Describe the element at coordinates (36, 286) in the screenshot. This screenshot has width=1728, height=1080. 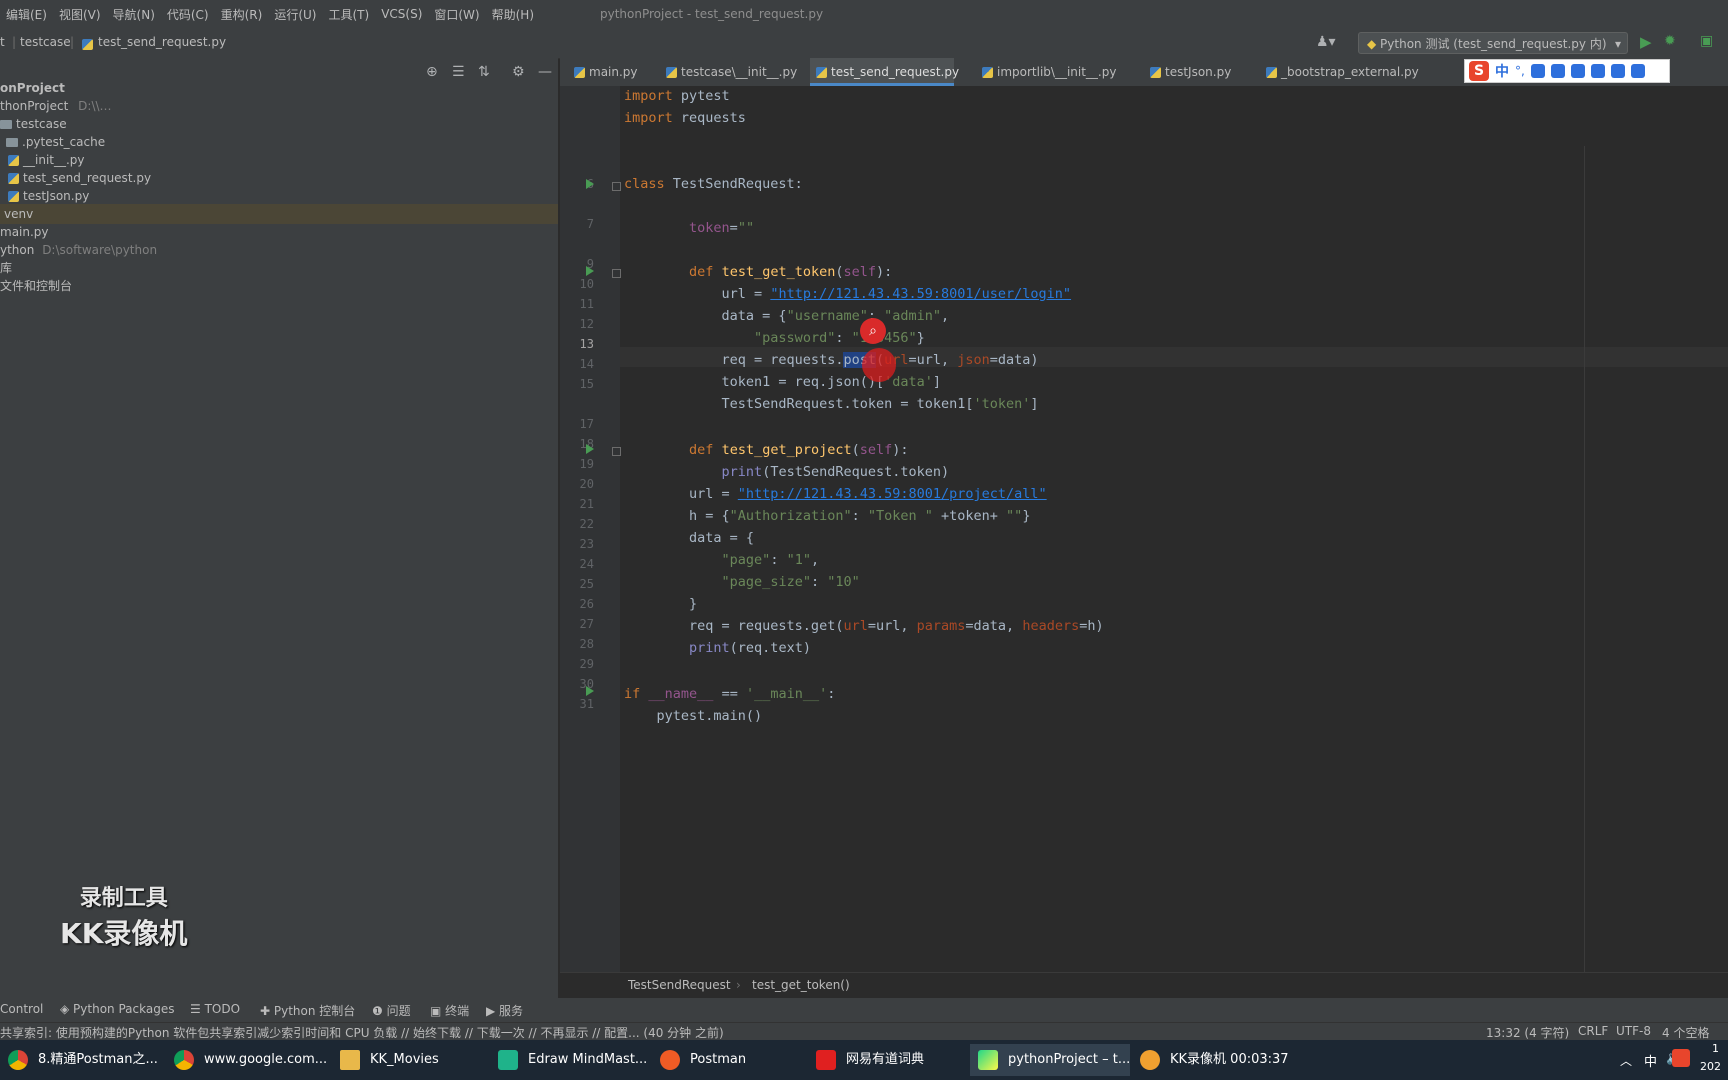
I see `tree-item-scratches: 文件和控制台` at that location.